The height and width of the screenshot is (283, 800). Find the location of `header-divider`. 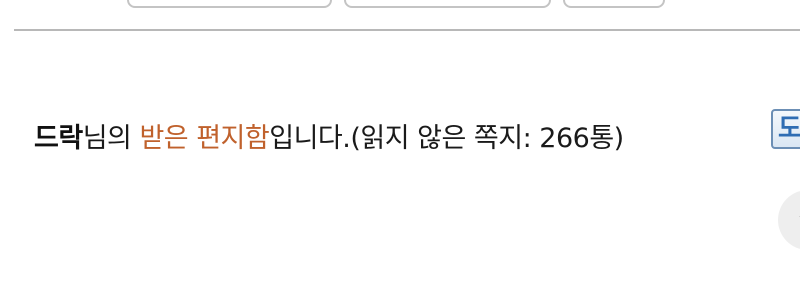

header-divider is located at coordinates (407, 30).